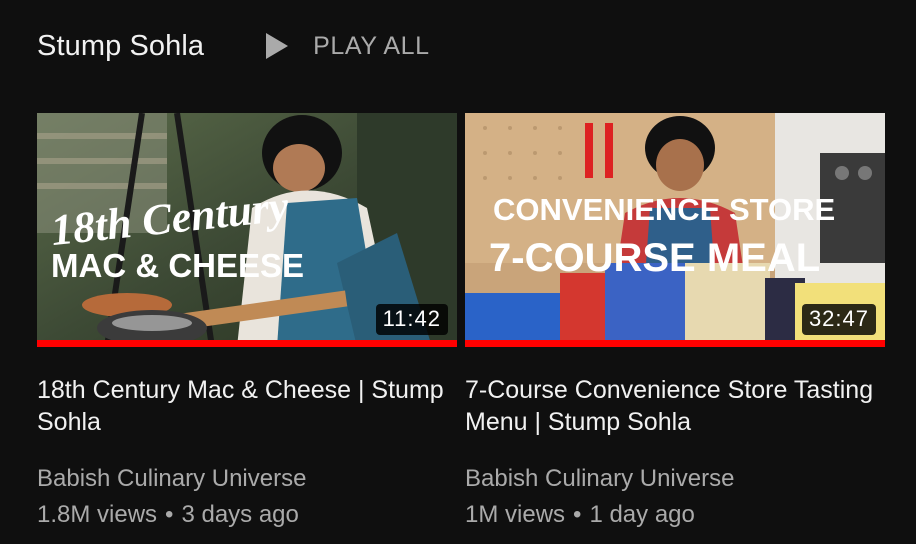 The image size is (916, 544). Describe the element at coordinates (120, 46) in the screenshot. I see `shelf-title: Stump Sohla` at that location.